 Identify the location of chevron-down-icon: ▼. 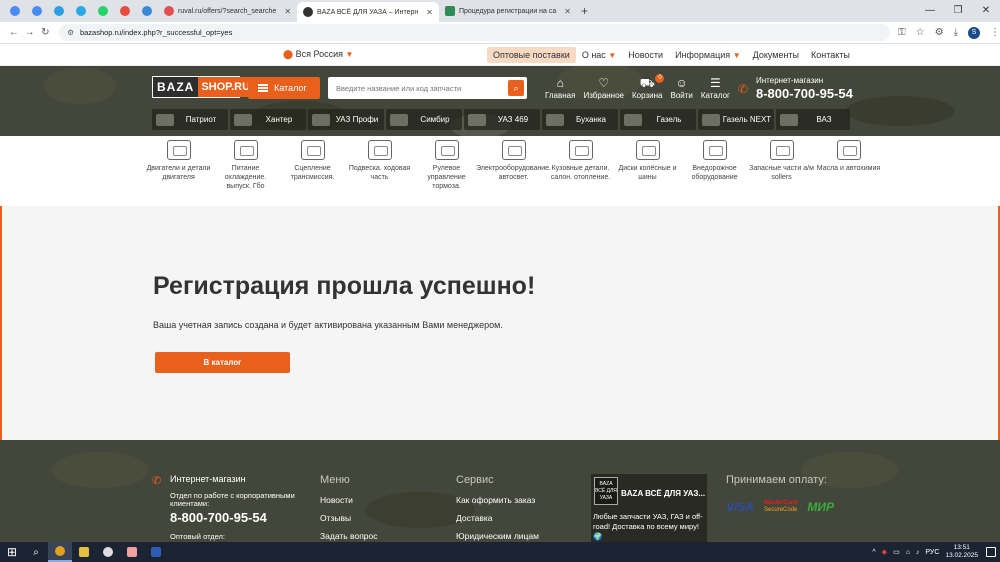
(736, 55).